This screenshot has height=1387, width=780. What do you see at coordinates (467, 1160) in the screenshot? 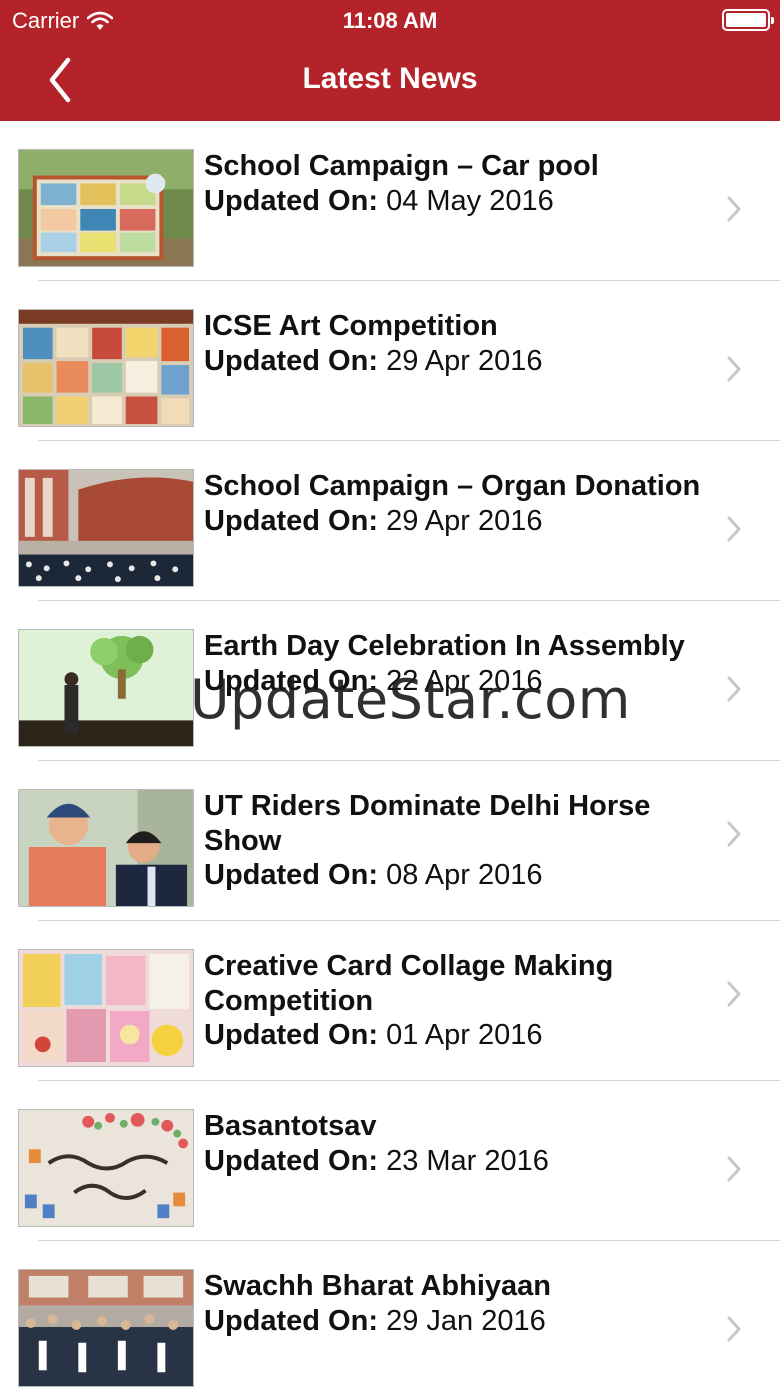
I see `date-value: 23 Mar 2016` at bounding box center [467, 1160].